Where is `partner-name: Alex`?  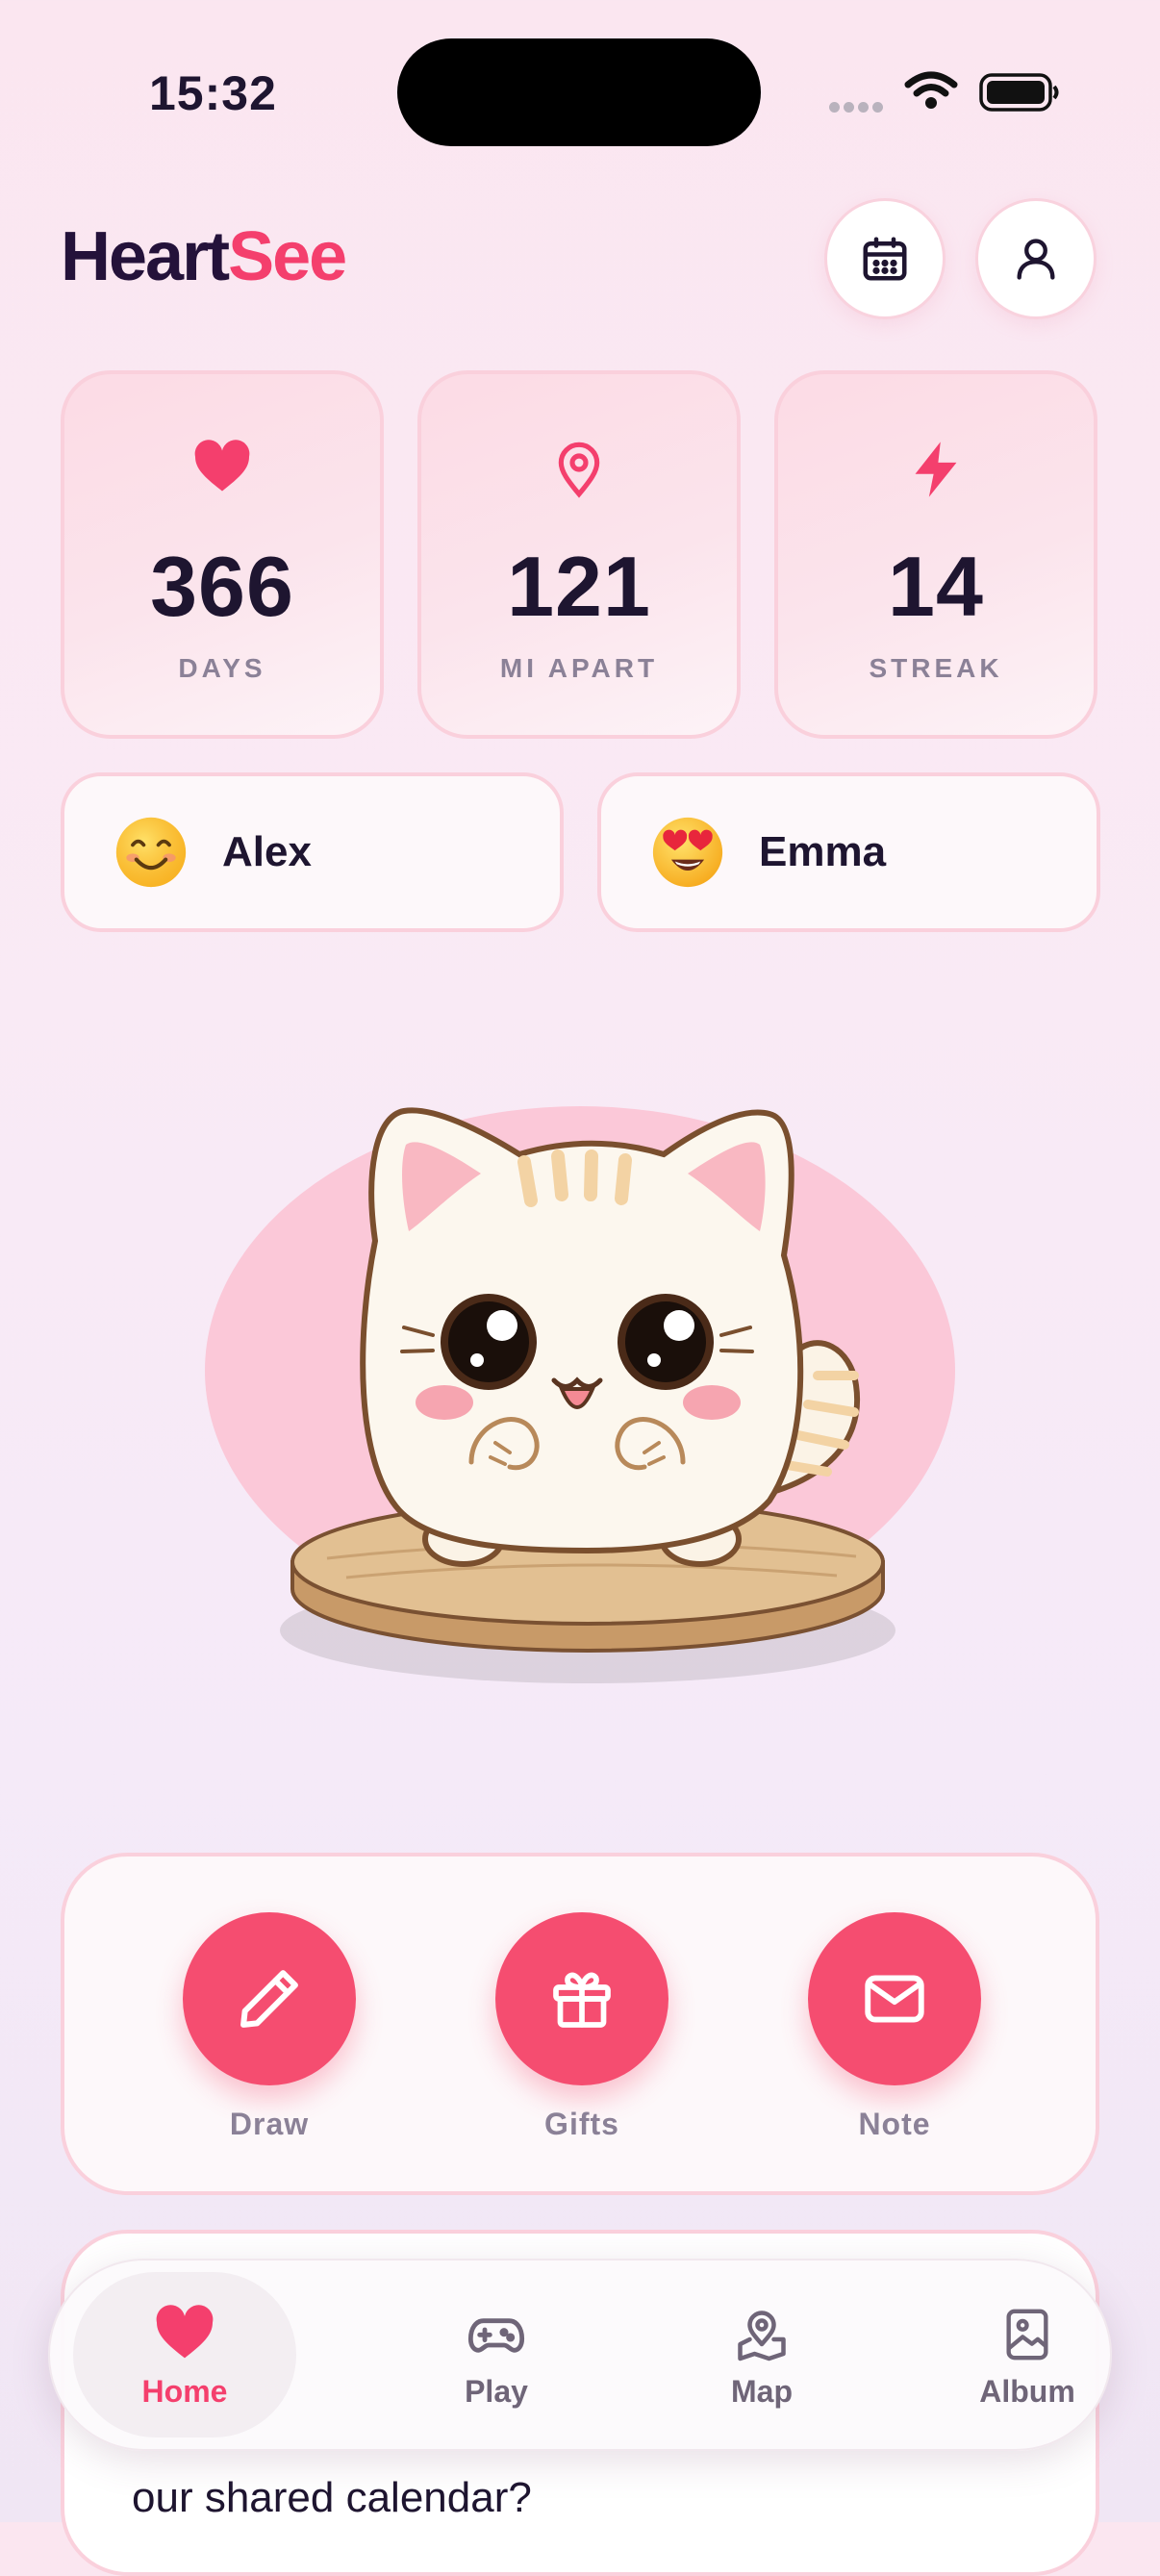
partner-name: Alex is located at coordinates (267, 852).